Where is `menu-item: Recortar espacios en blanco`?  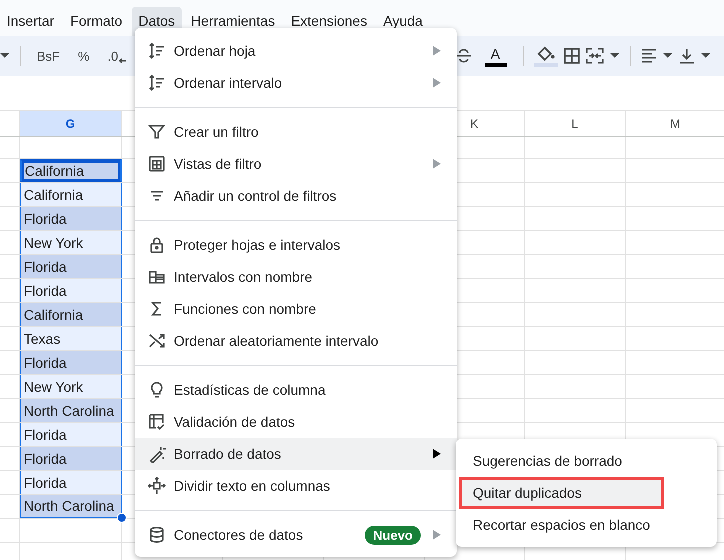 menu-item: Recortar espacios en blanco is located at coordinates (586, 525).